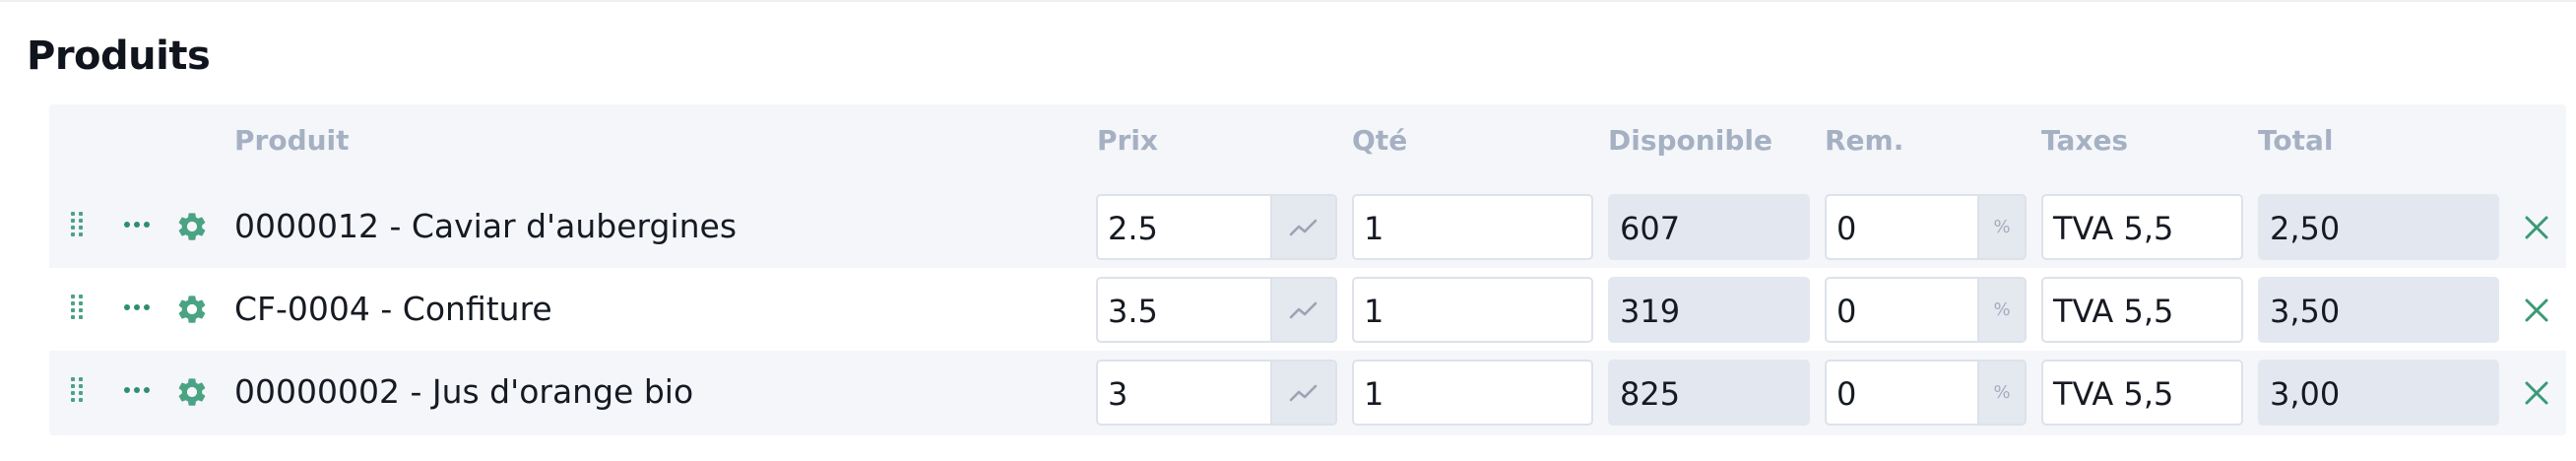  I want to click on header-available: Disponible, so click(1690, 140).